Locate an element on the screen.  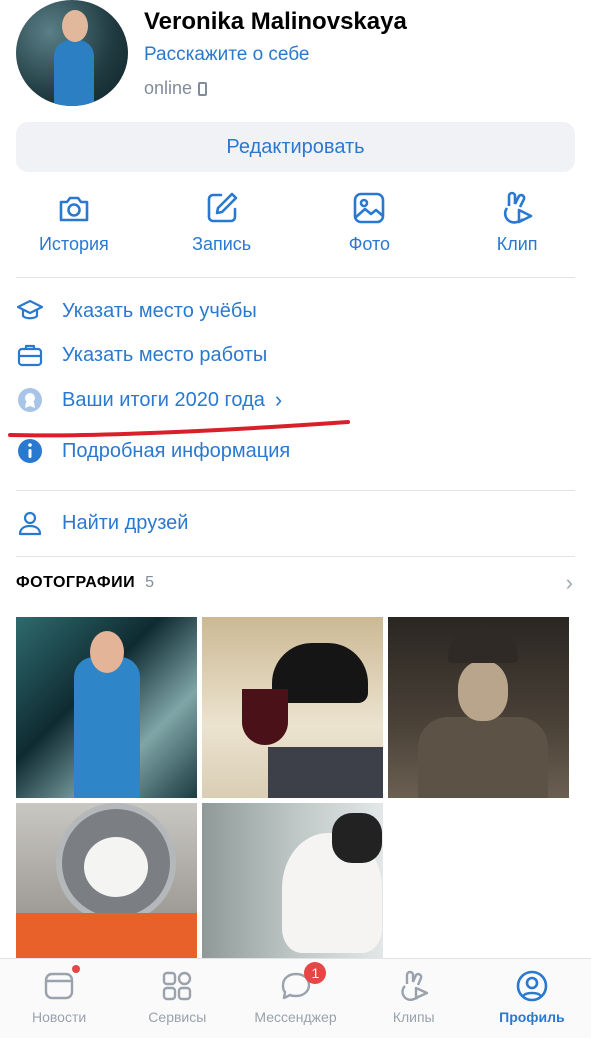
tab-profile-label: Профиль is located at coordinates (532, 1017).